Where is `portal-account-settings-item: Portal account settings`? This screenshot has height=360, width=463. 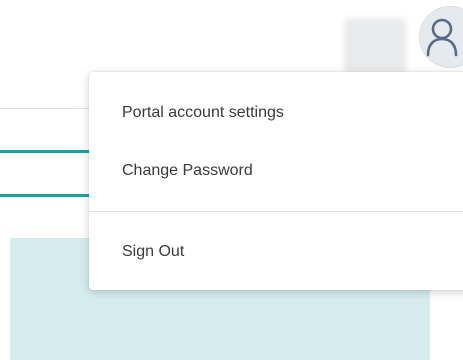
portal-account-settings-item: Portal account settings is located at coordinates (203, 113).